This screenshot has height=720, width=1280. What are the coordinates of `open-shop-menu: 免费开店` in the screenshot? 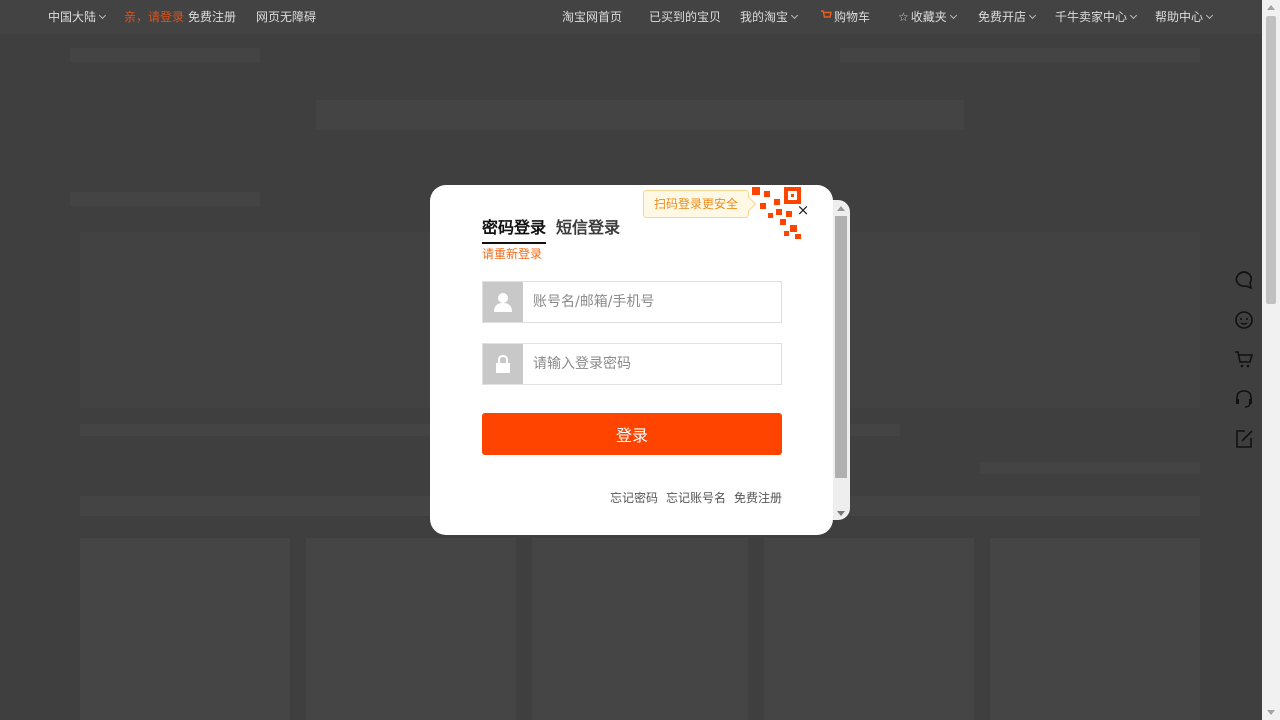 It's located at (1007, 17).